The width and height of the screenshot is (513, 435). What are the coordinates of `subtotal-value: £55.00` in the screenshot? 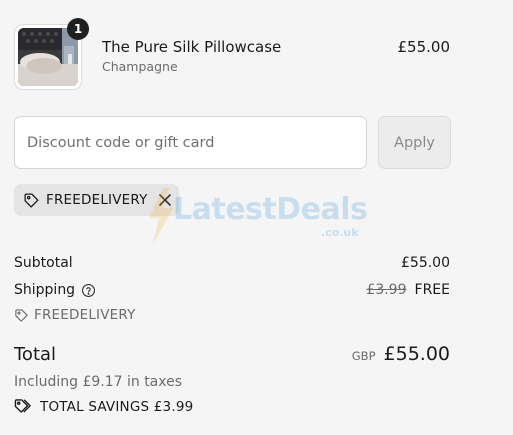 It's located at (425, 263).